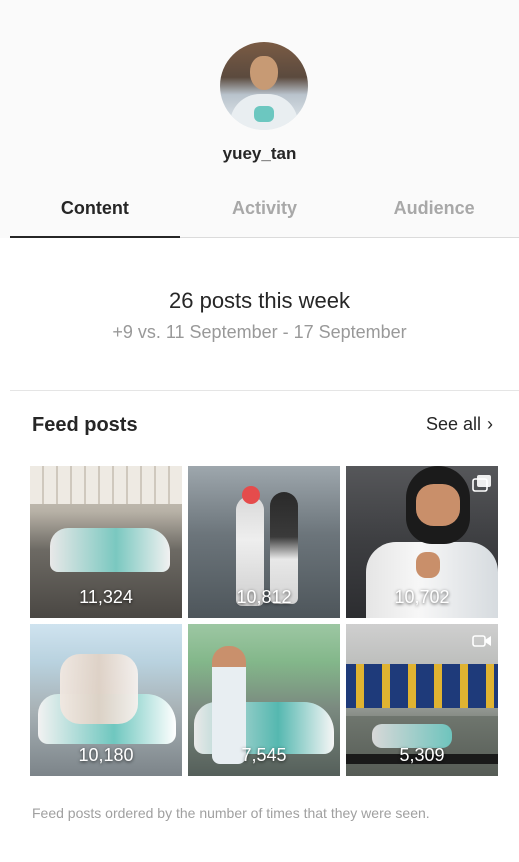  What do you see at coordinates (264, 700) in the screenshot?
I see `feed-post-thumbnail: 7,545` at bounding box center [264, 700].